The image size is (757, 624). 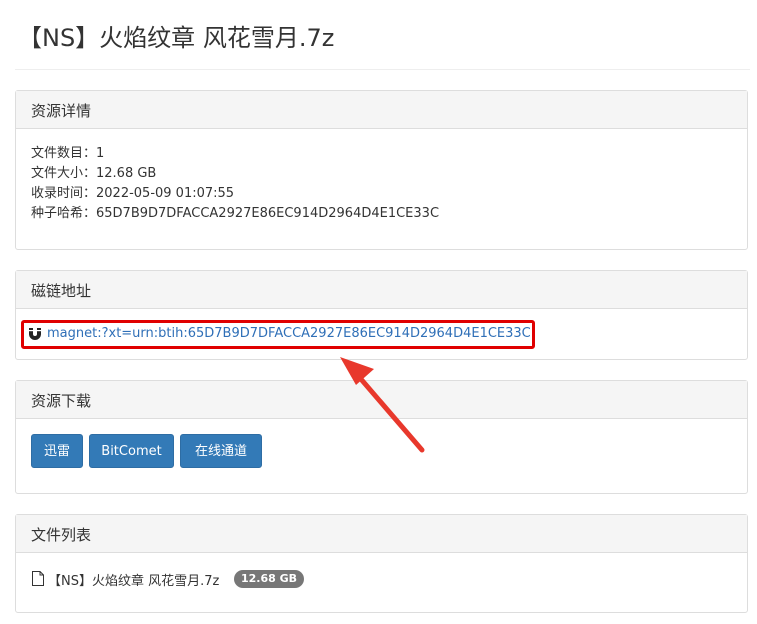 I want to click on online-channel-button: 在线通道, so click(x=221, y=451).